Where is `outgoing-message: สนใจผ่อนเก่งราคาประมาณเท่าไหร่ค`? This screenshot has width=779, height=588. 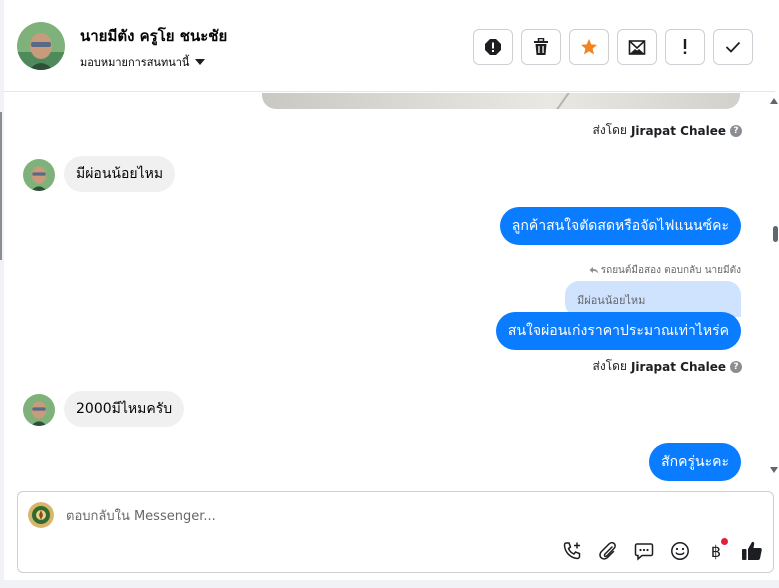 outgoing-message: สนใจผ่อนเก่งราคาประมาณเท่าไหร่ค is located at coordinates (618, 331).